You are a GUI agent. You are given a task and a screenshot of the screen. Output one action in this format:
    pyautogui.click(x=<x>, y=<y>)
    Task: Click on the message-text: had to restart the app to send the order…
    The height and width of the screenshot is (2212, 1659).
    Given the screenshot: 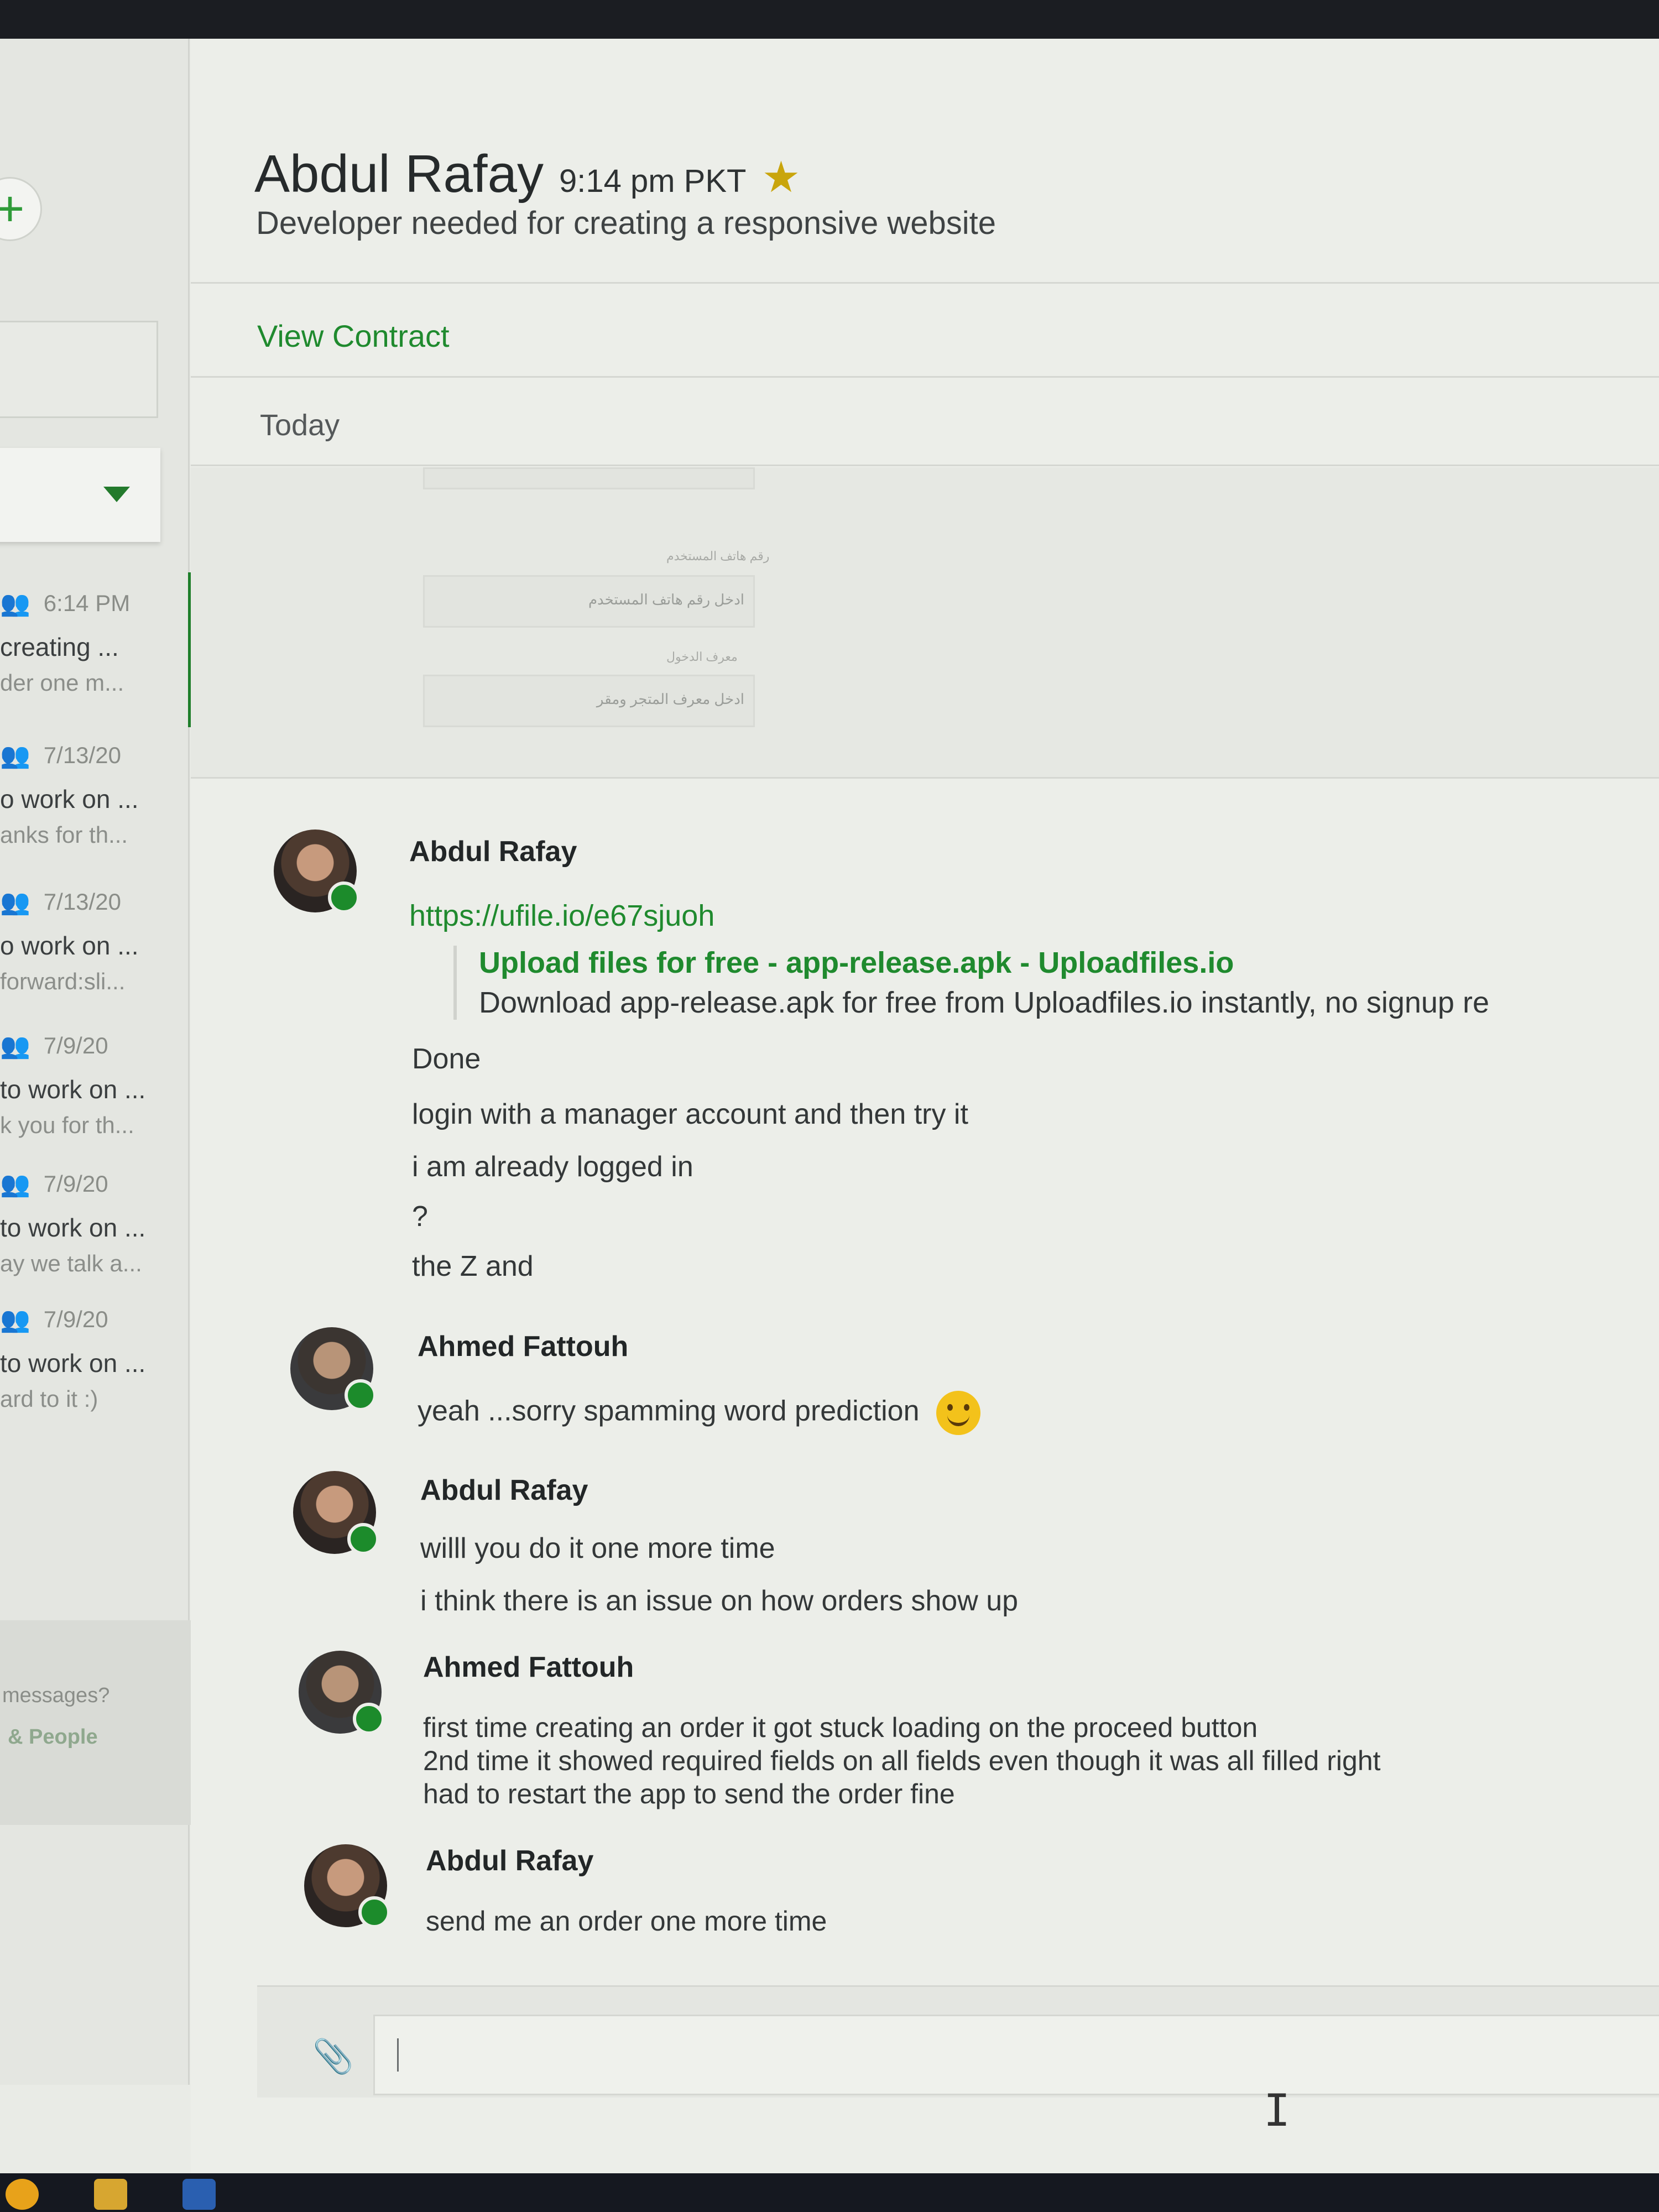 What is the action you would take?
    pyautogui.click(x=689, y=1794)
    